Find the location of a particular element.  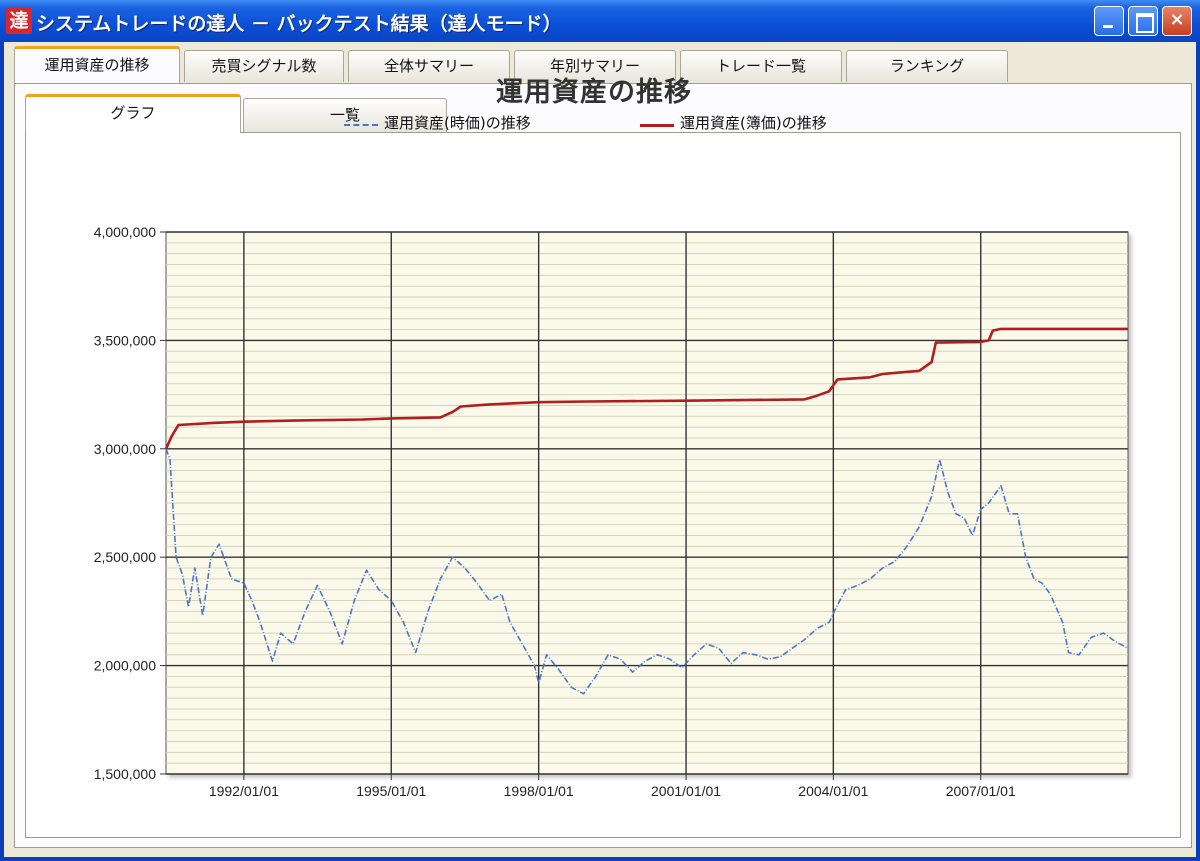

y-tick-label: 3,000,000 is located at coordinates (125, 449).